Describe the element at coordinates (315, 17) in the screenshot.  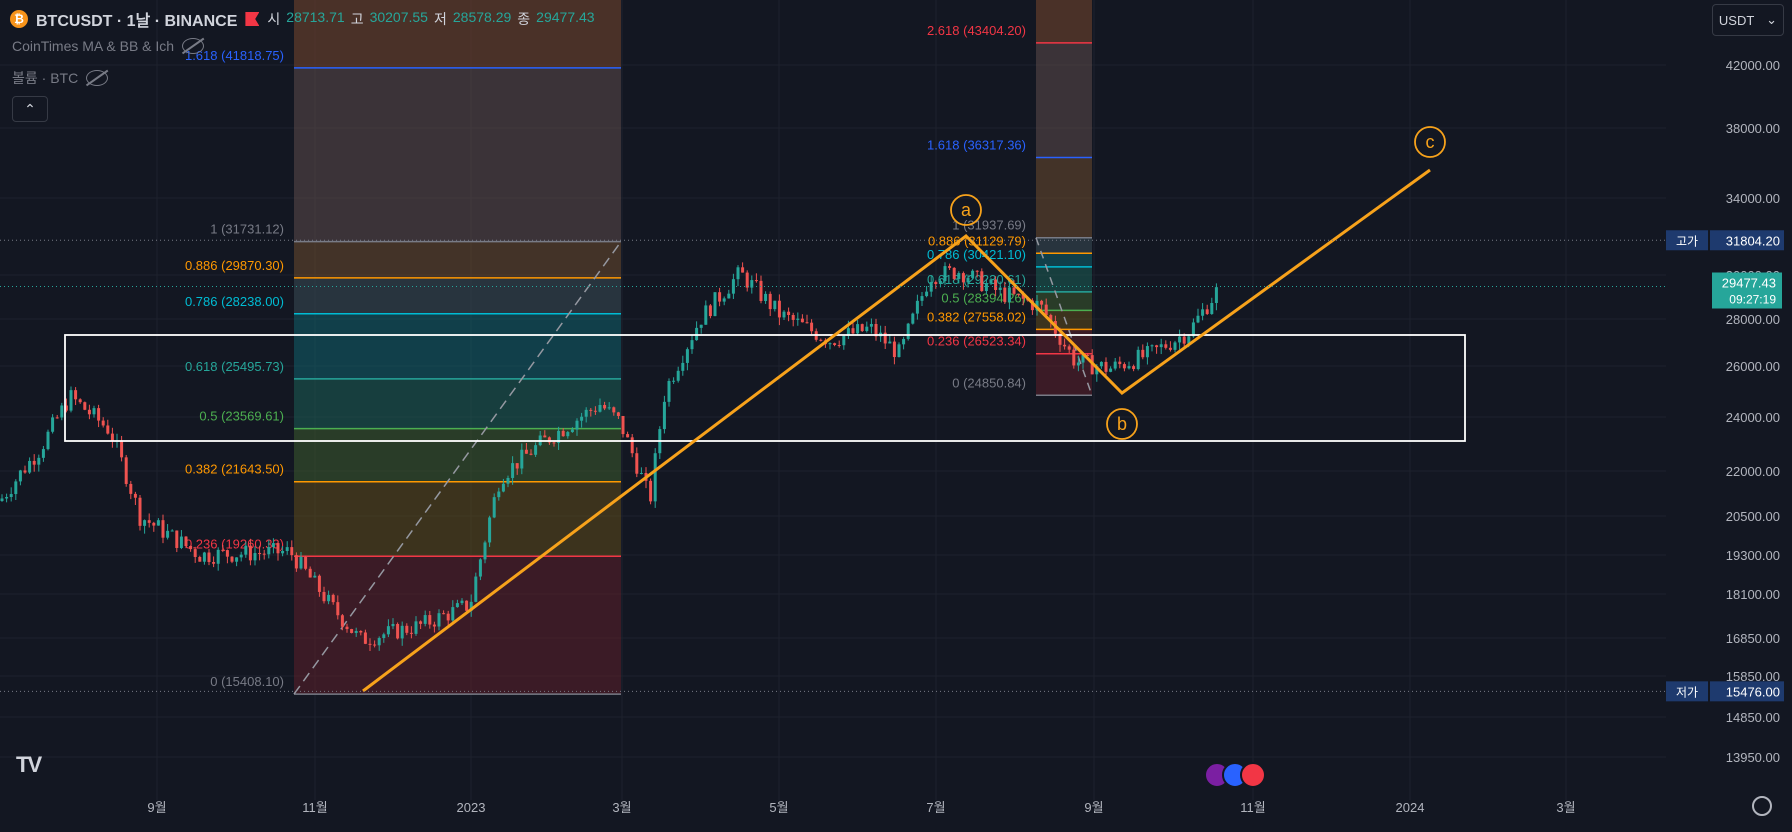
I see `ohlc-open-value: 28713.71` at that location.